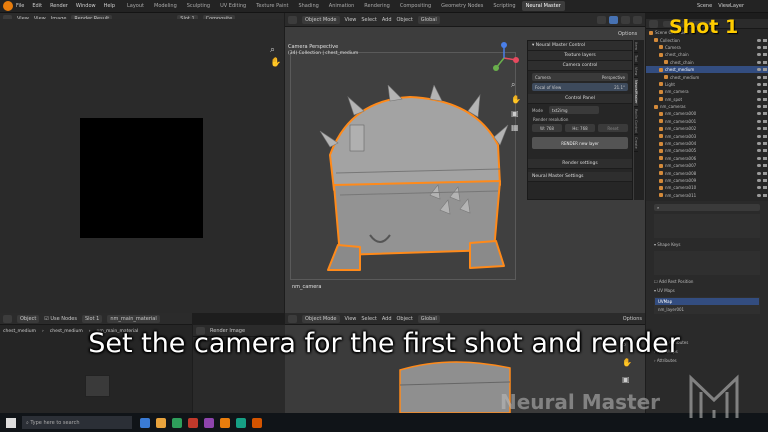 The height and width of the screenshot is (432, 768). Describe the element at coordinates (707, 172) in the screenshot. I see `outliner-item: nm_camera008` at that location.